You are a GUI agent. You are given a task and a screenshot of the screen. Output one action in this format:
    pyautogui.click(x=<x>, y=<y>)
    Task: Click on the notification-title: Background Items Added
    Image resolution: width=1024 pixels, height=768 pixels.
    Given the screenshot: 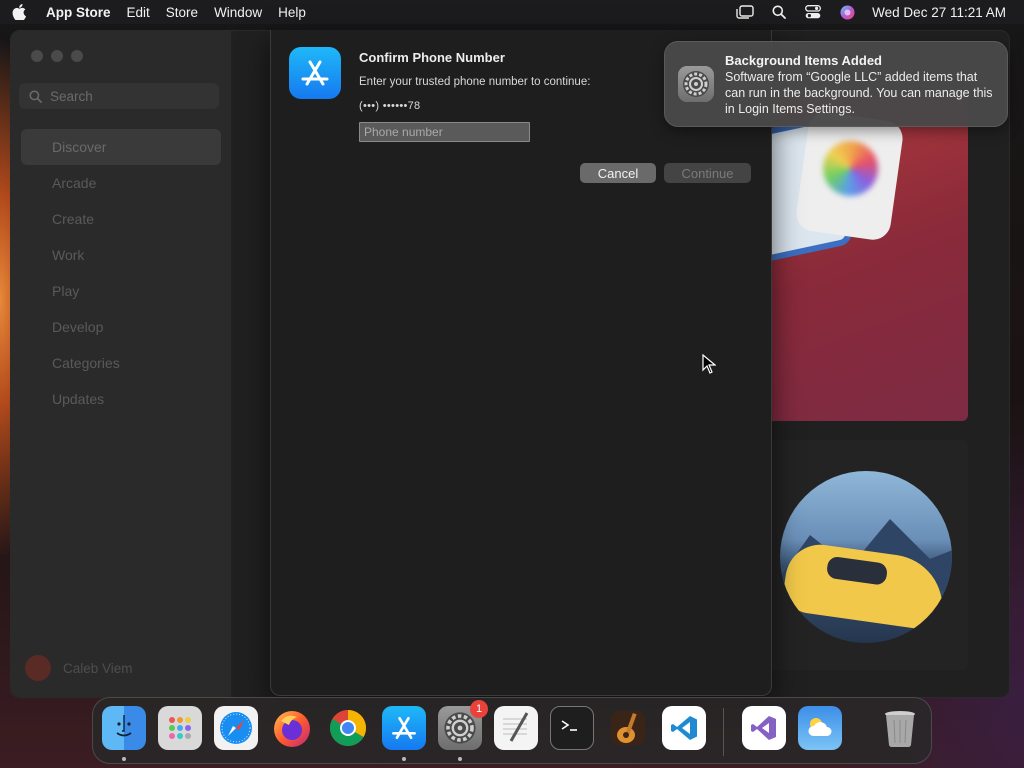 What is the action you would take?
    pyautogui.click(x=803, y=60)
    